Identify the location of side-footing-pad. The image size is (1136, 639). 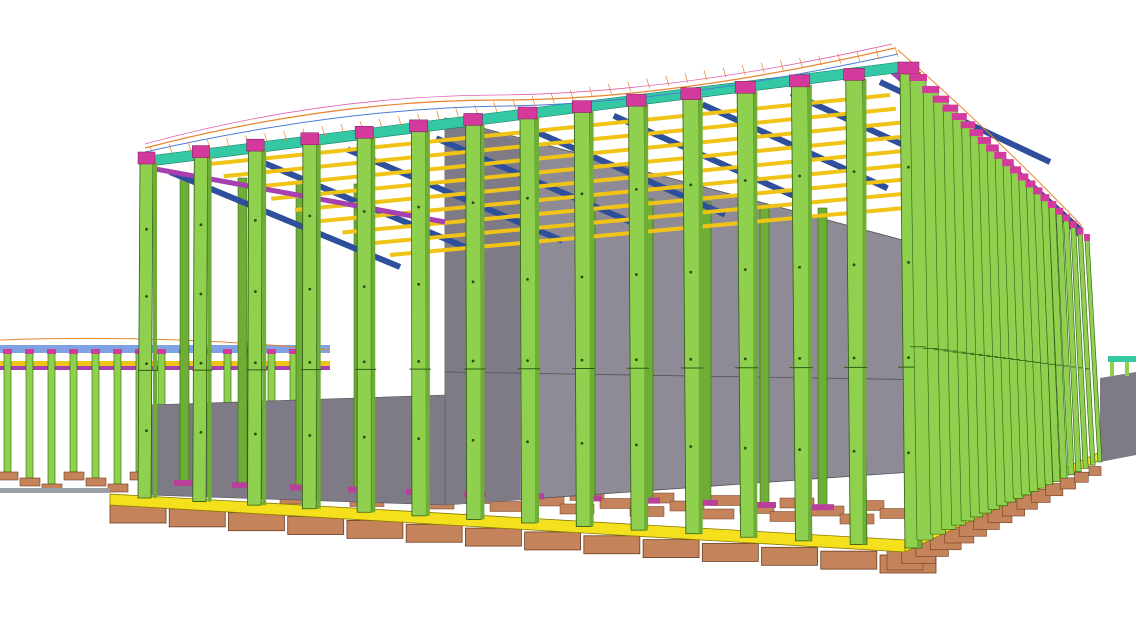
(1067, 483).